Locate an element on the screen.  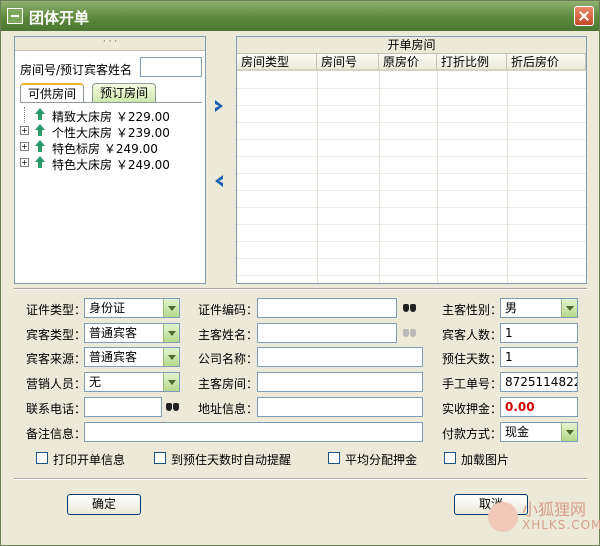
phone-input is located at coordinates (123, 407).